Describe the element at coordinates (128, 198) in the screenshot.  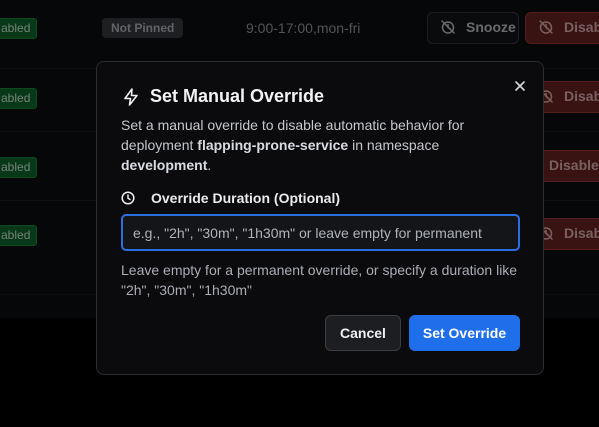
I see `clock-icon` at that location.